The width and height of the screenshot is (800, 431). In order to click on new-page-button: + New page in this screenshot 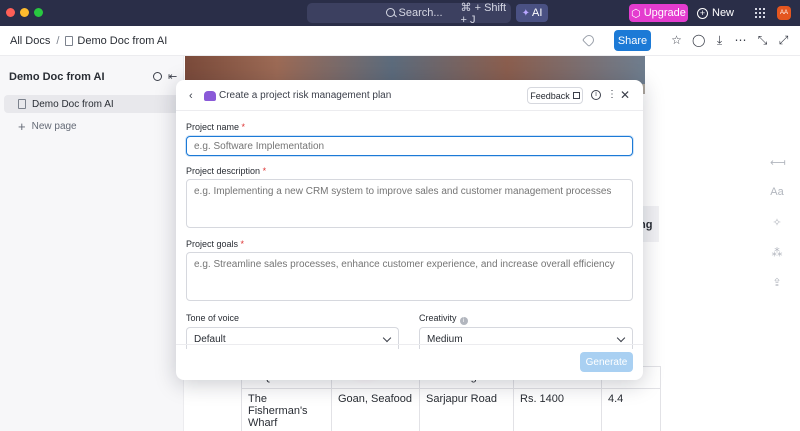, I will do `click(47, 126)`.